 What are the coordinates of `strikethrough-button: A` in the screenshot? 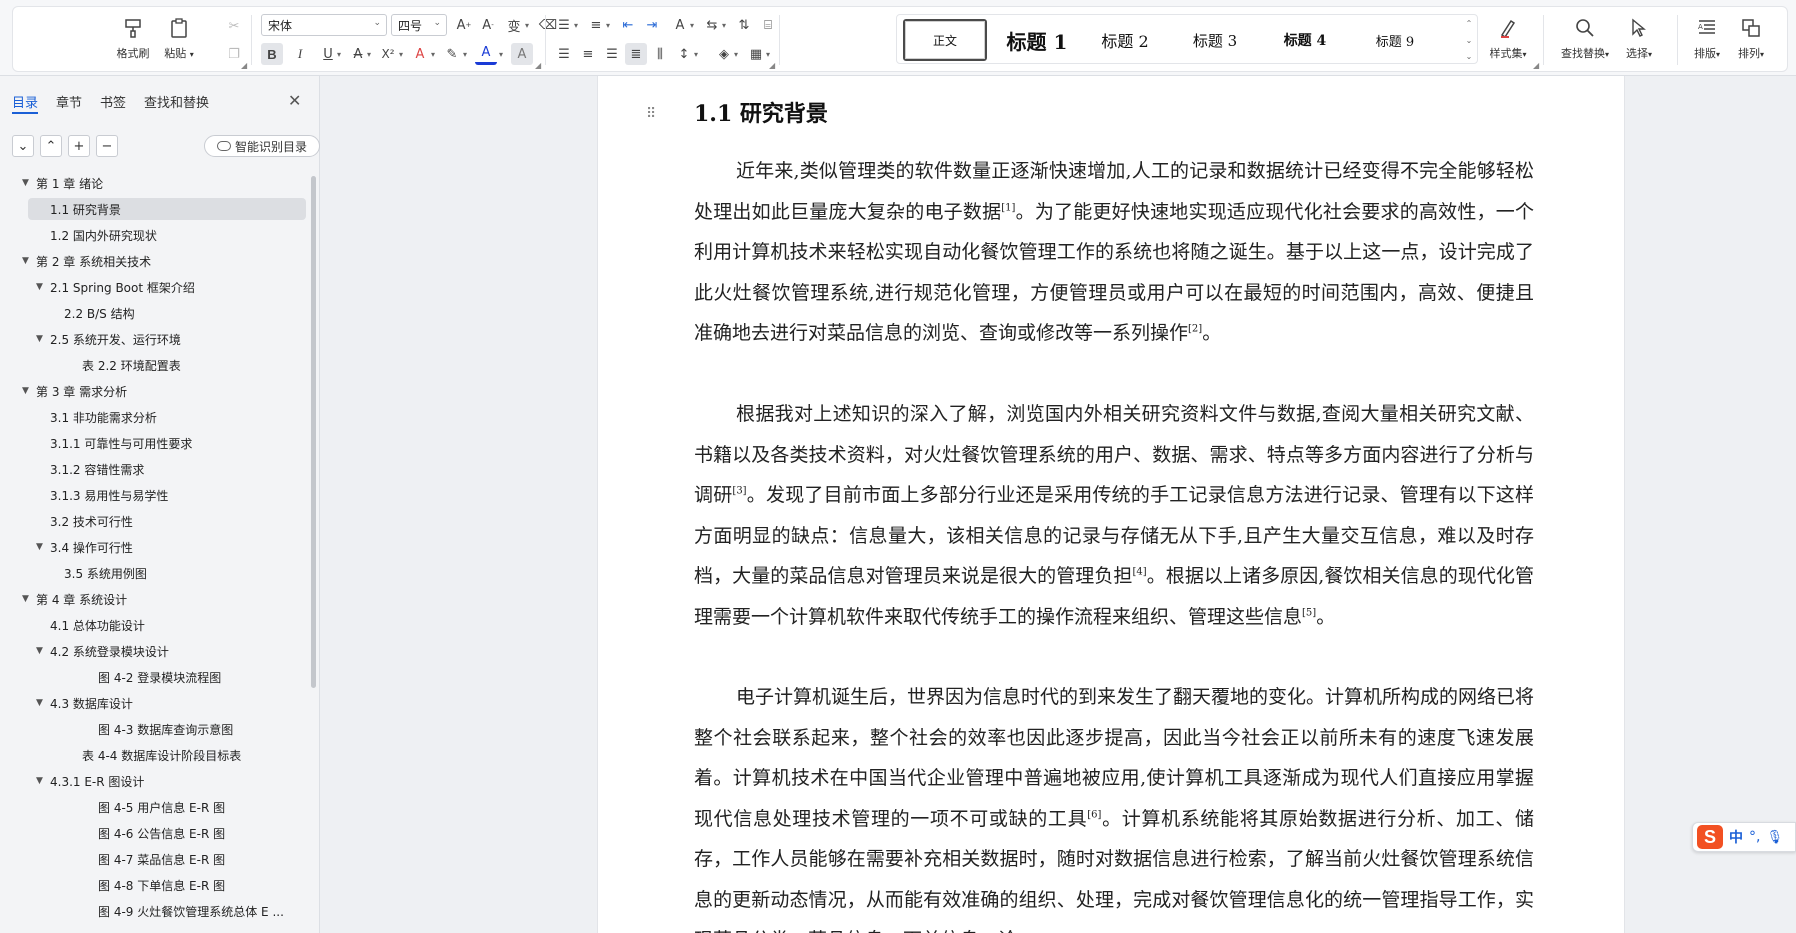 It's located at (358, 54).